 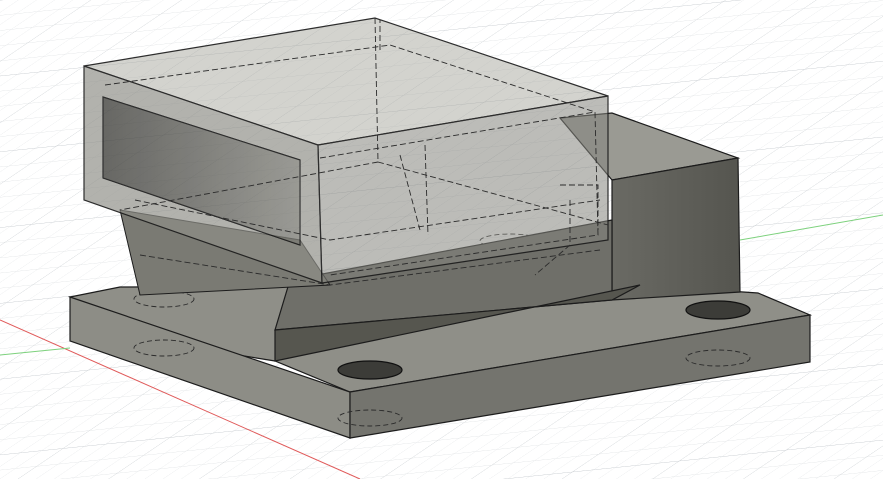 What do you see at coordinates (718, 310) in the screenshot?
I see `mount-hole-front-right` at bounding box center [718, 310].